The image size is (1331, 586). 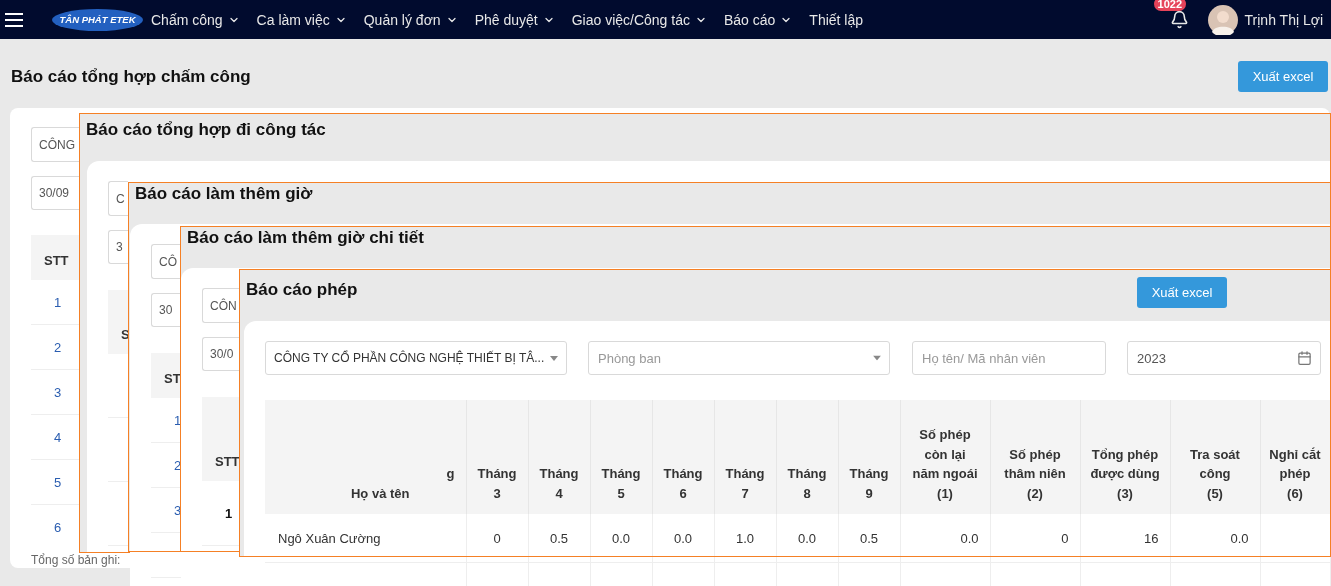 I want to click on column-header: ST, so click(x=172, y=378).